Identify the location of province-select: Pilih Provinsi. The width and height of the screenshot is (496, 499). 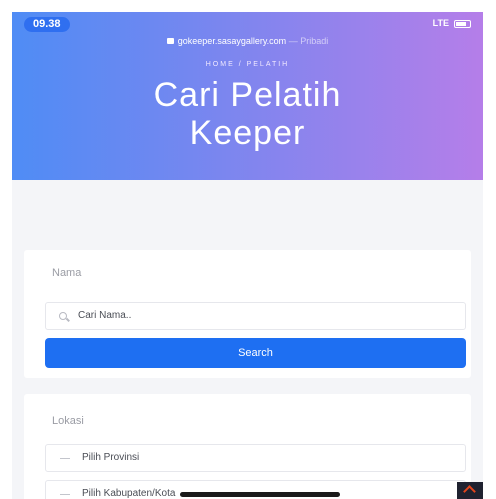
(255, 458).